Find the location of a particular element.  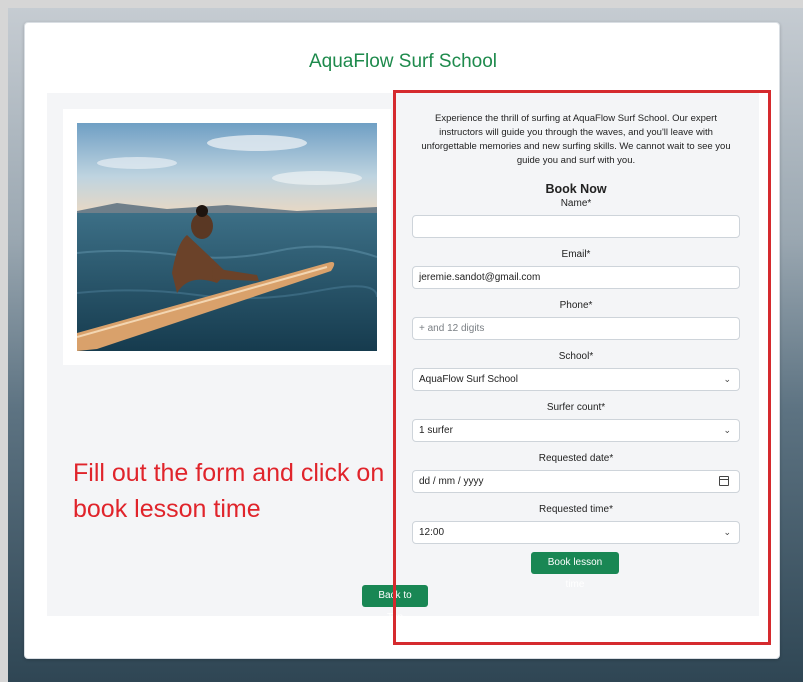

back-to-top-button: Back to Top is located at coordinates (395, 604).